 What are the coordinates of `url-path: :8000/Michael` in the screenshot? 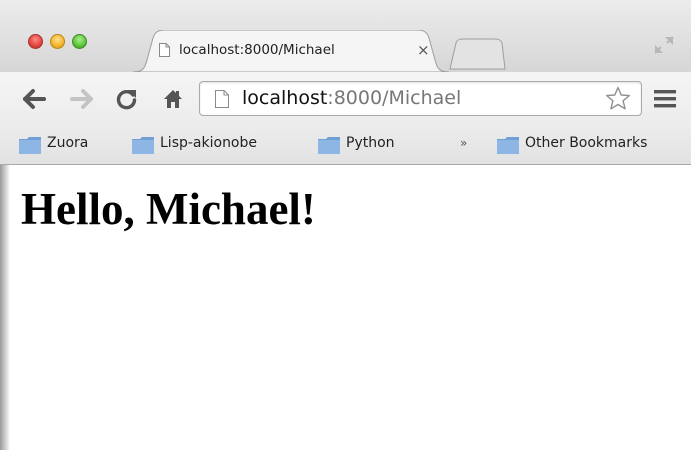 It's located at (394, 98).